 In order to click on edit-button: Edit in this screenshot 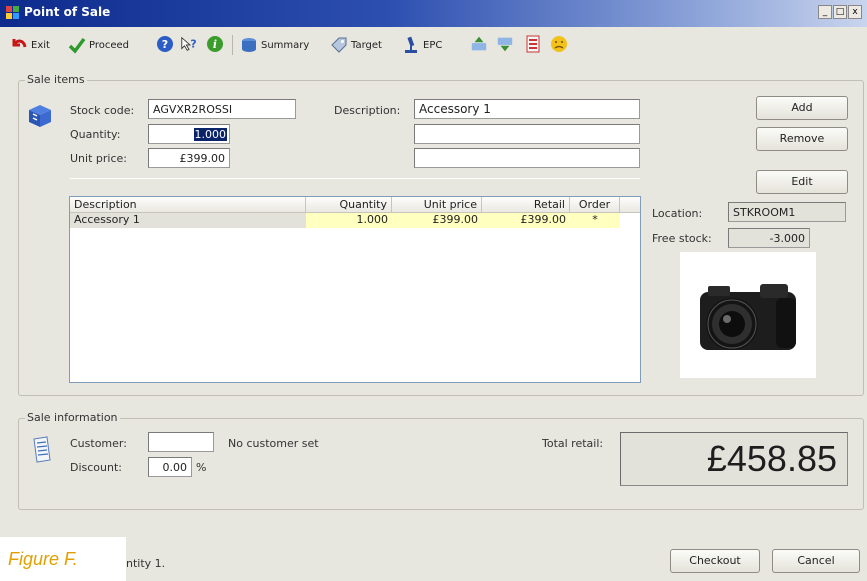, I will do `click(802, 182)`.